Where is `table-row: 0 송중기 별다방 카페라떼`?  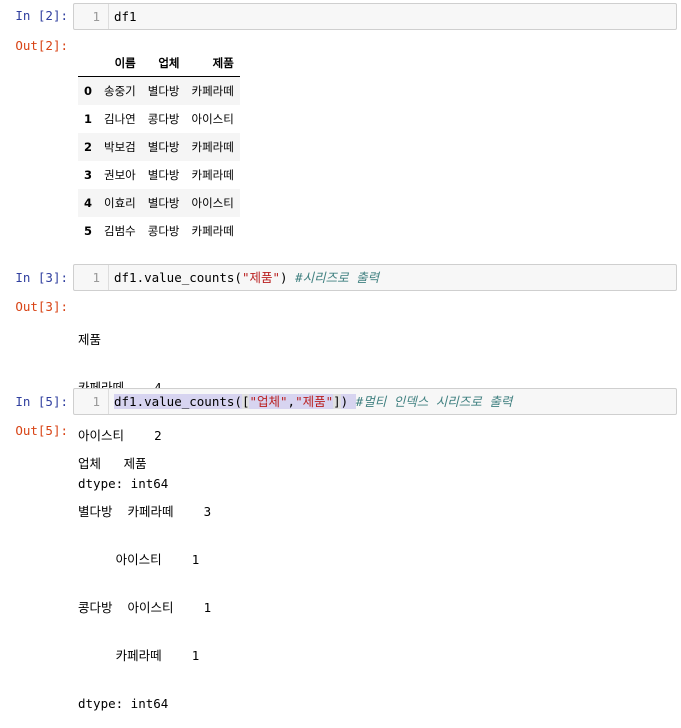
table-row: 0 송중기 별다방 카페라떼 is located at coordinates (159, 90).